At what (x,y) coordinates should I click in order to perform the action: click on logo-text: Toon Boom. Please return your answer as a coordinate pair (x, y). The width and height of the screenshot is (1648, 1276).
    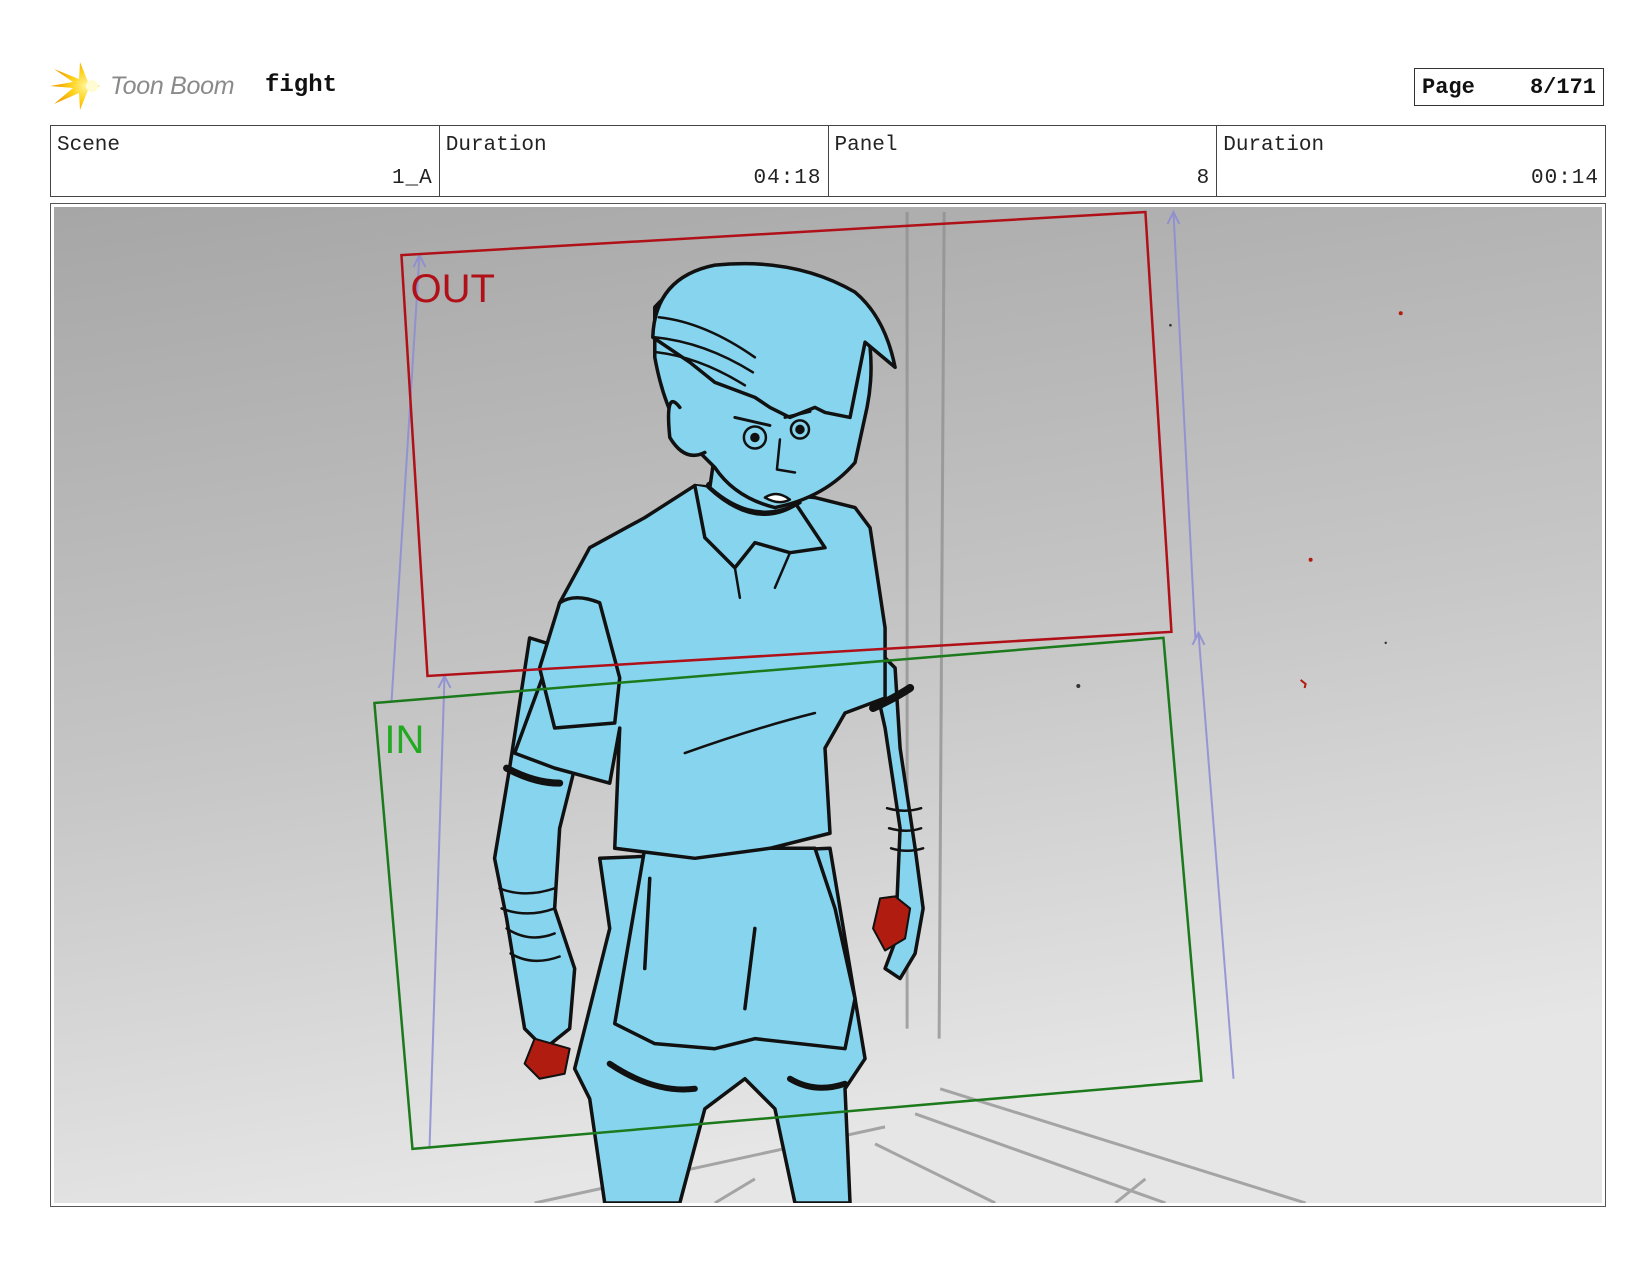
    Looking at the image, I should click on (172, 85).